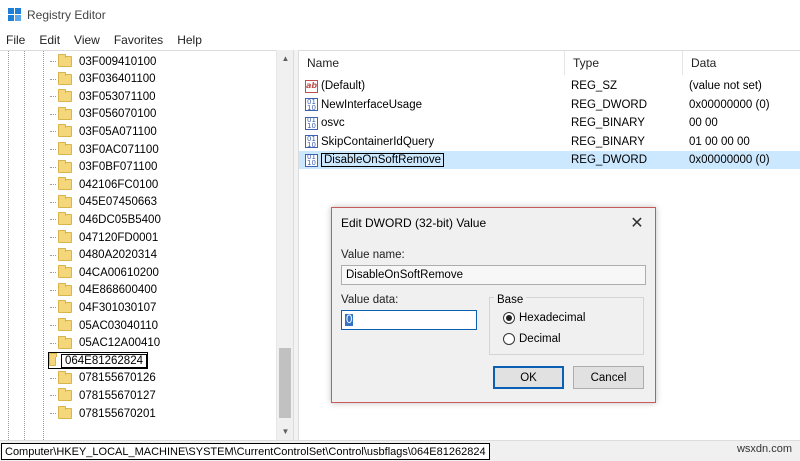 The image size is (800, 461). What do you see at coordinates (285, 431) in the screenshot?
I see `scroll-down-arrow-icon: ▼` at bounding box center [285, 431].